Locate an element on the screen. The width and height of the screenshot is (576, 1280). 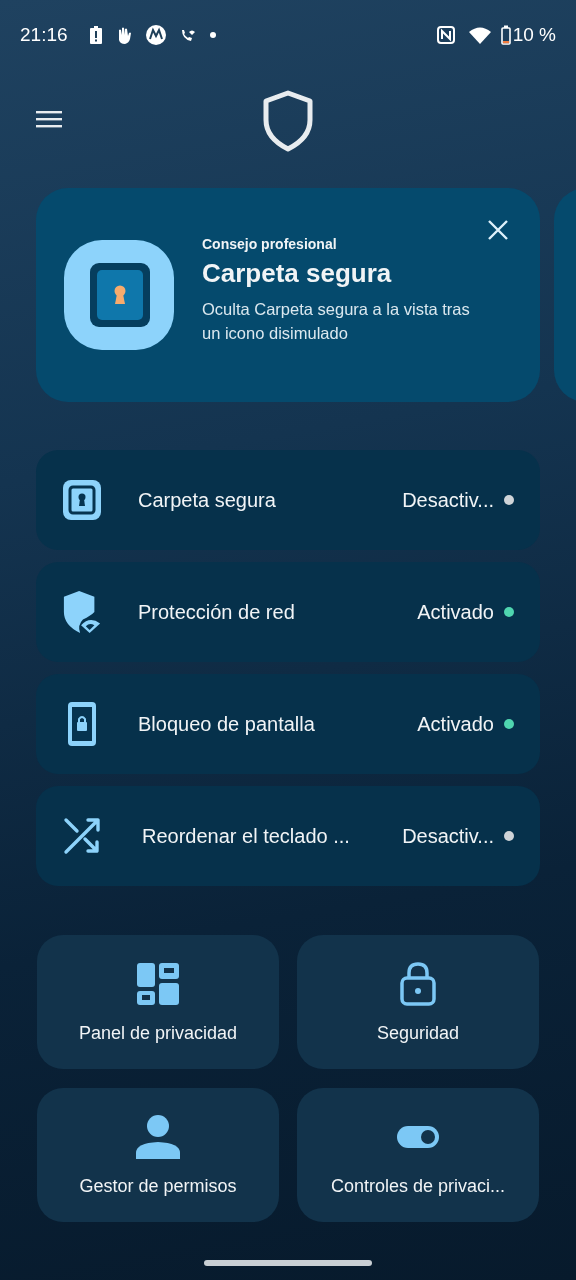
dot-icon is located at coordinates (212, 35).